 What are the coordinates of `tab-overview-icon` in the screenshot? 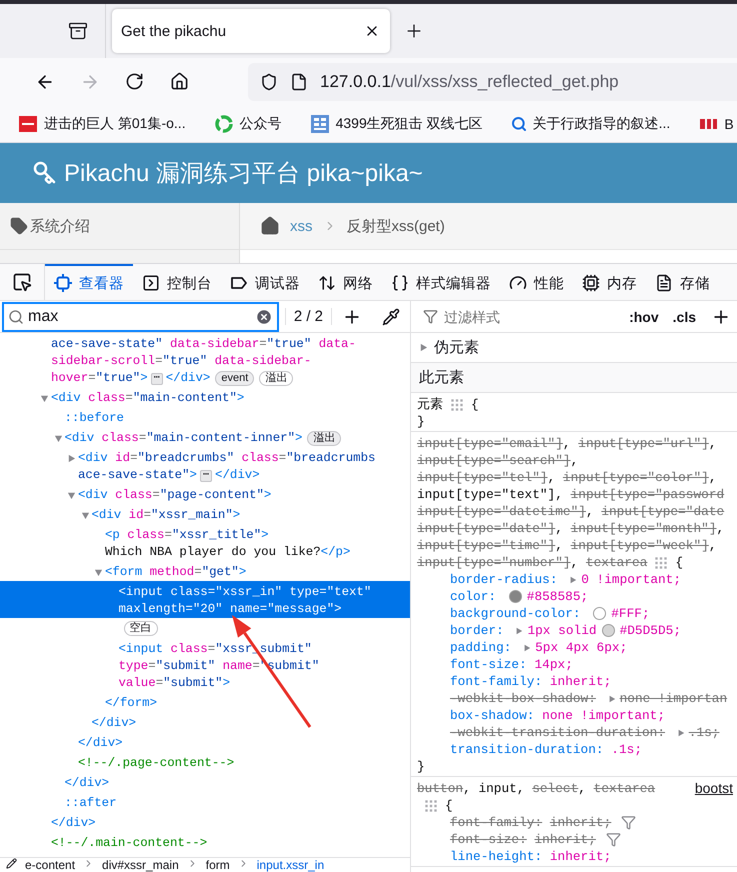 It's located at (78, 31).